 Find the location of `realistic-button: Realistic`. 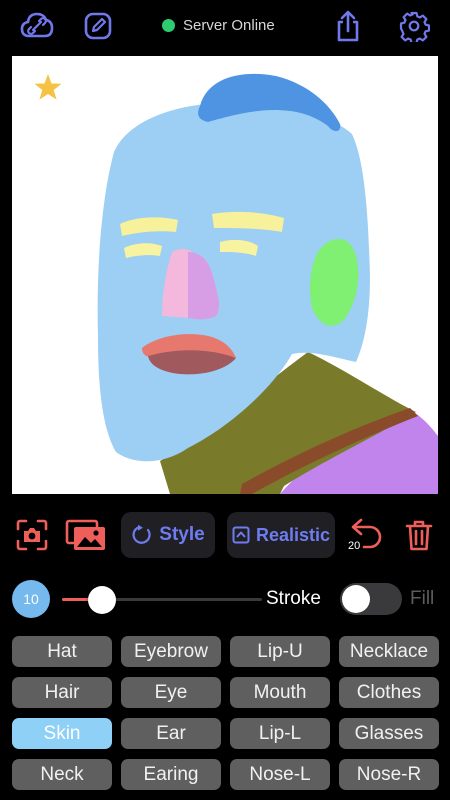

realistic-button: Realistic is located at coordinates (281, 535).